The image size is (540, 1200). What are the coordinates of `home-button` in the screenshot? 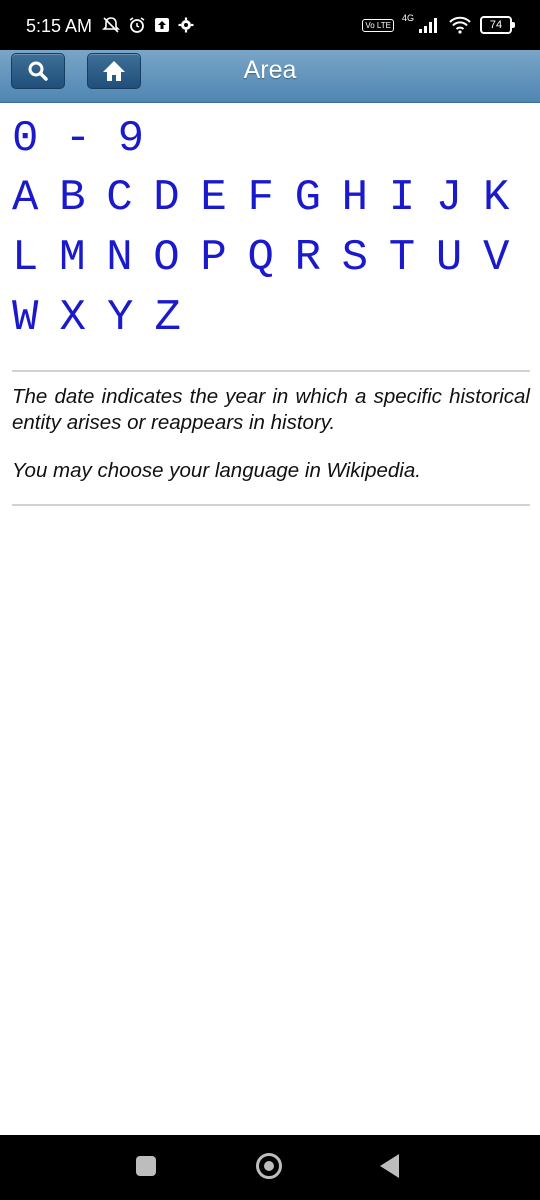 It's located at (114, 71).